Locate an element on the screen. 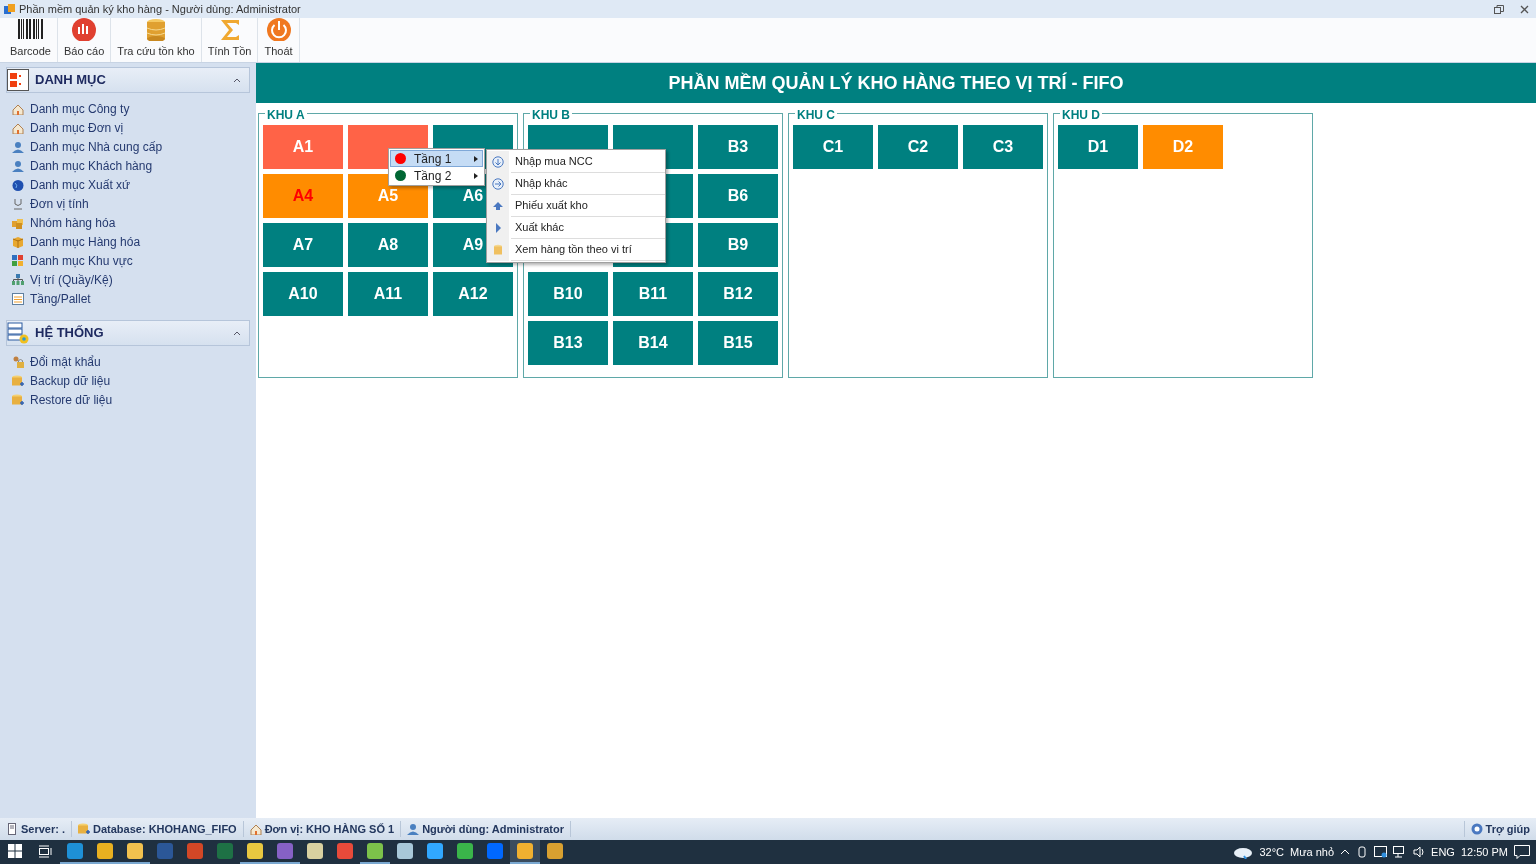  sidebar-item: Danh mục Hàng hóa is located at coordinates (128, 241).